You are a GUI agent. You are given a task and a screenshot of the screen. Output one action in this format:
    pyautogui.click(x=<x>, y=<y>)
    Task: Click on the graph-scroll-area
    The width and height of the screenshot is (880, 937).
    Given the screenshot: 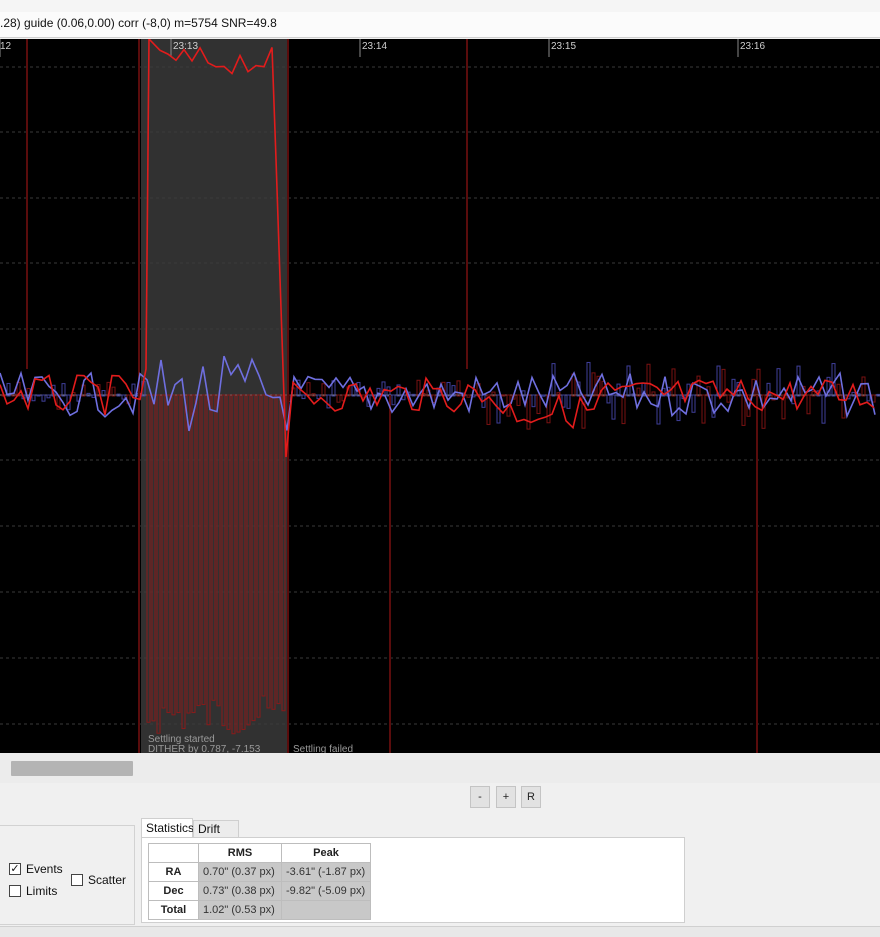 What is the action you would take?
    pyautogui.click(x=440, y=768)
    